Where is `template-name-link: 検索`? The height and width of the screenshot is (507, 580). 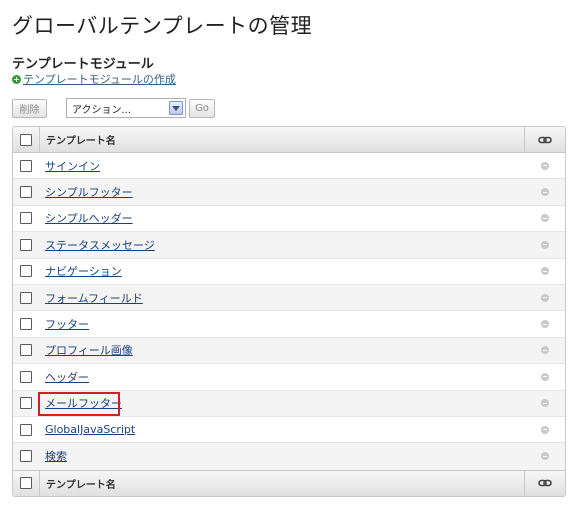 template-name-link: 検索 is located at coordinates (56, 456).